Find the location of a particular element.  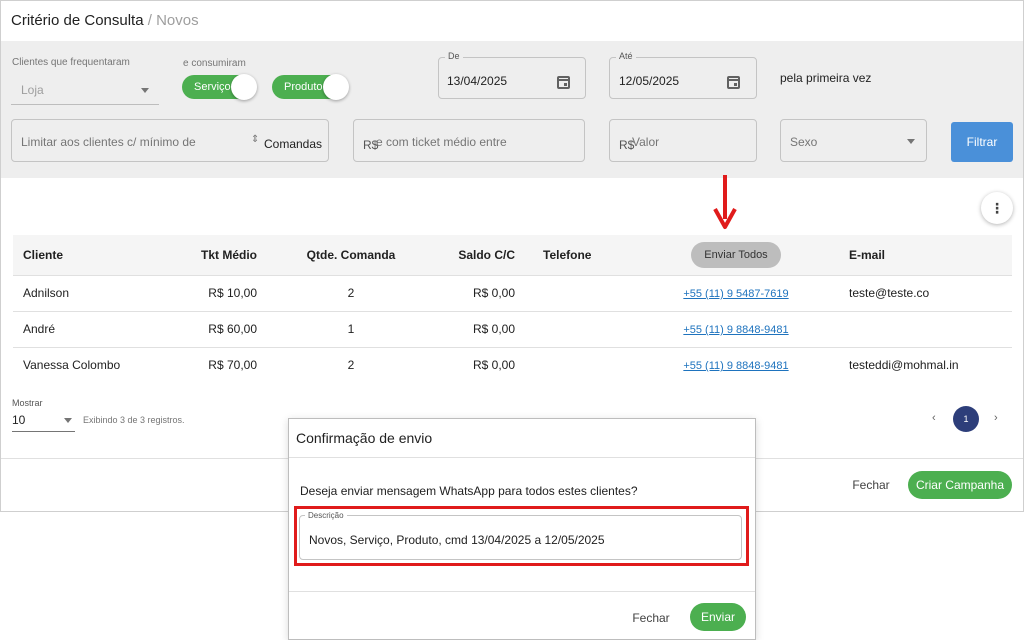

tkt-cell: R$ 10,00 is located at coordinates (203, 293).